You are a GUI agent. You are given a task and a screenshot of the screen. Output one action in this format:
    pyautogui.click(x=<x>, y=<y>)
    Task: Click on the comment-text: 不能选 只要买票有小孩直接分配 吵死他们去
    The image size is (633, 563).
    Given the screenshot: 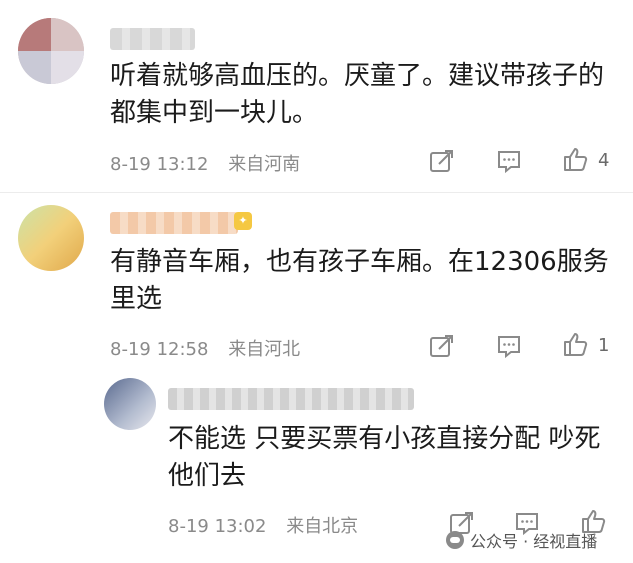 What is the action you would take?
    pyautogui.click(x=384, y=457)
    